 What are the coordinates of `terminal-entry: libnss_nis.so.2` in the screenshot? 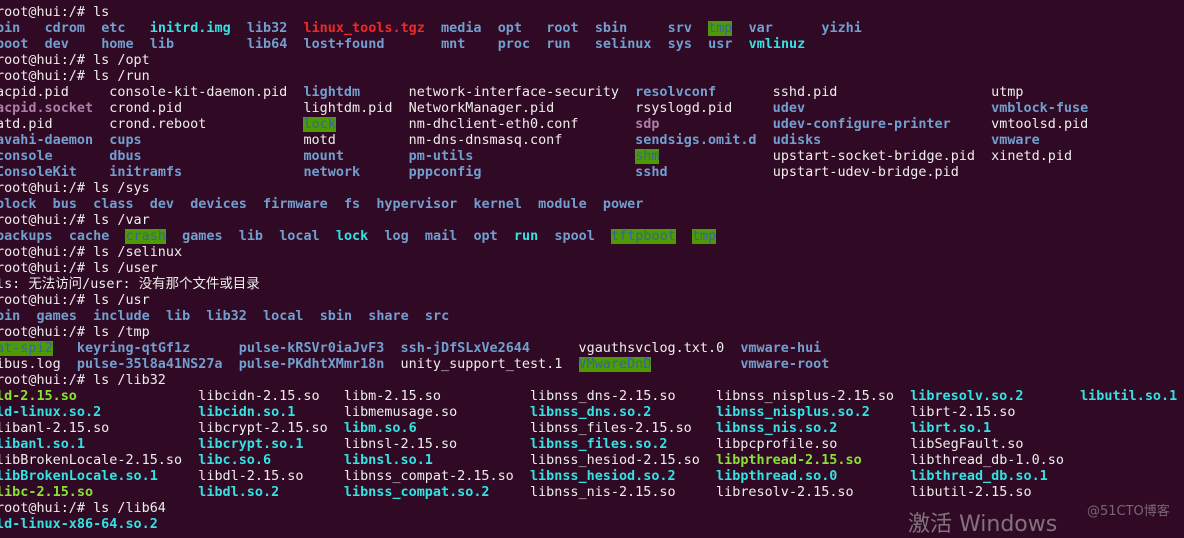 It's located at (777, 428).